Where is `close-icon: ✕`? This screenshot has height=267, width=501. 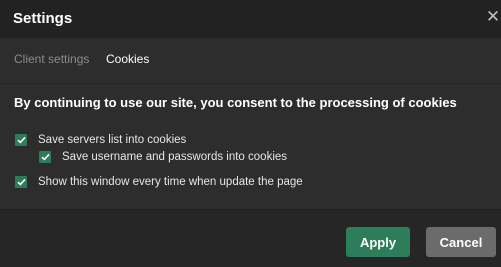
close-icon: ✕ is located at coordinates (493, 17).